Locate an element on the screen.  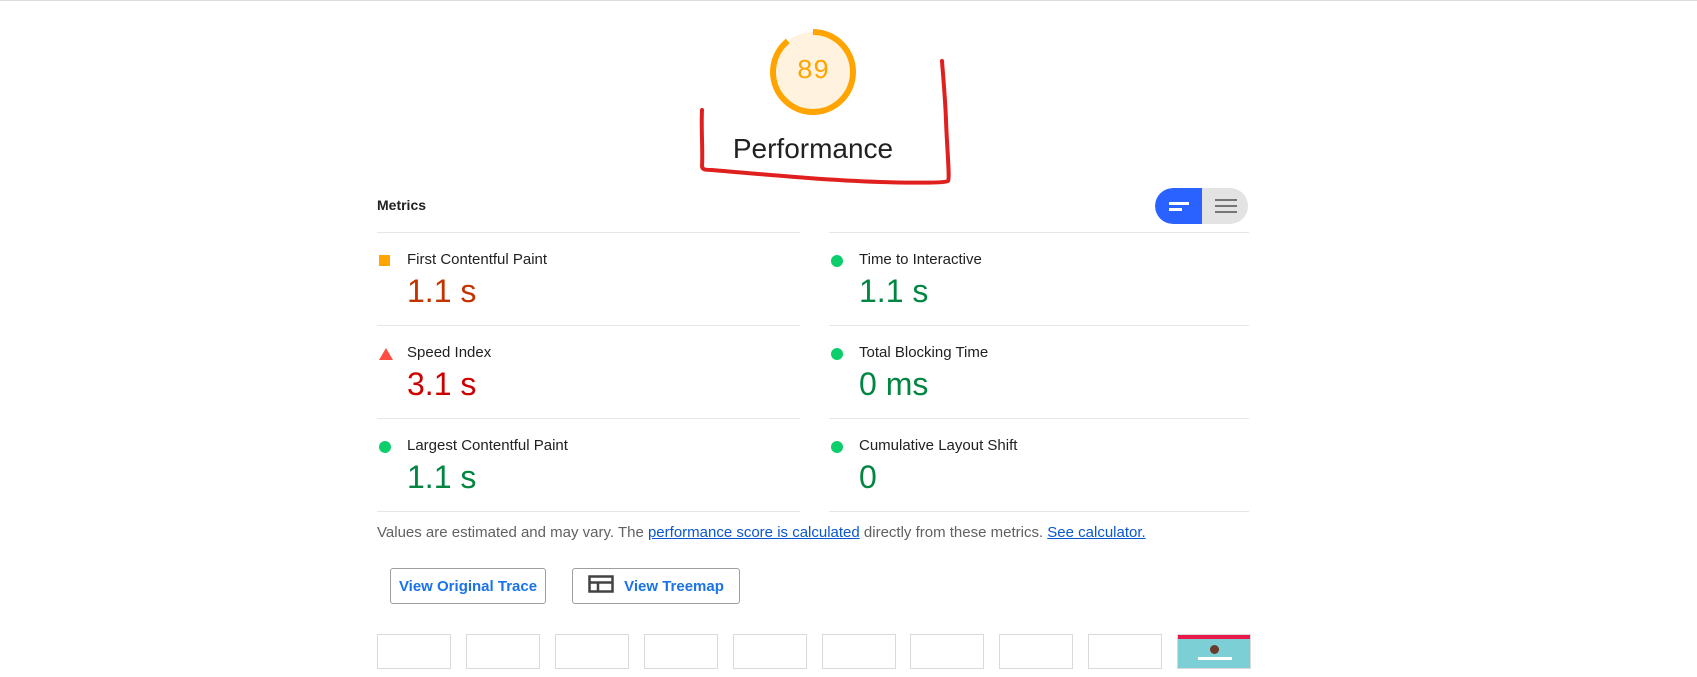
gauge-title: Performance is located at coordinates (813, 148).